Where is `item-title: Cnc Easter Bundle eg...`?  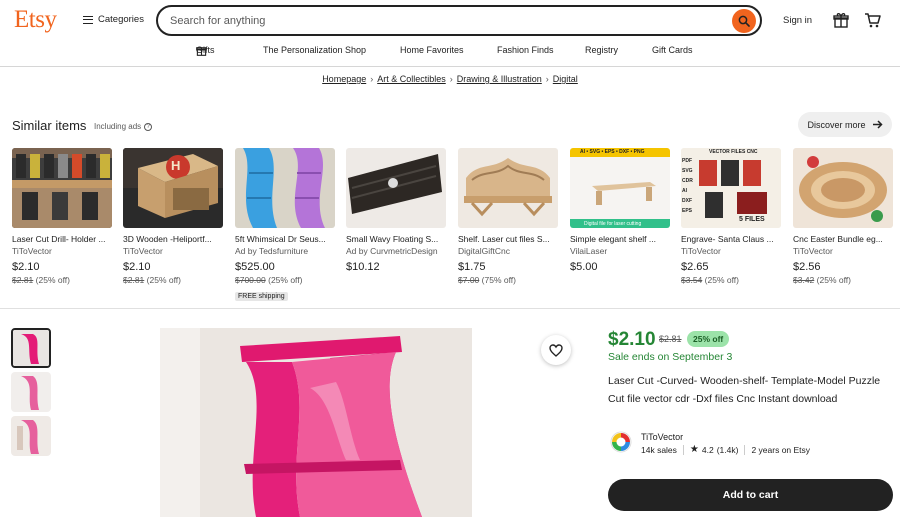 item-title: Cnc Easter Bundle eg... is located at coordinates (843, 239).